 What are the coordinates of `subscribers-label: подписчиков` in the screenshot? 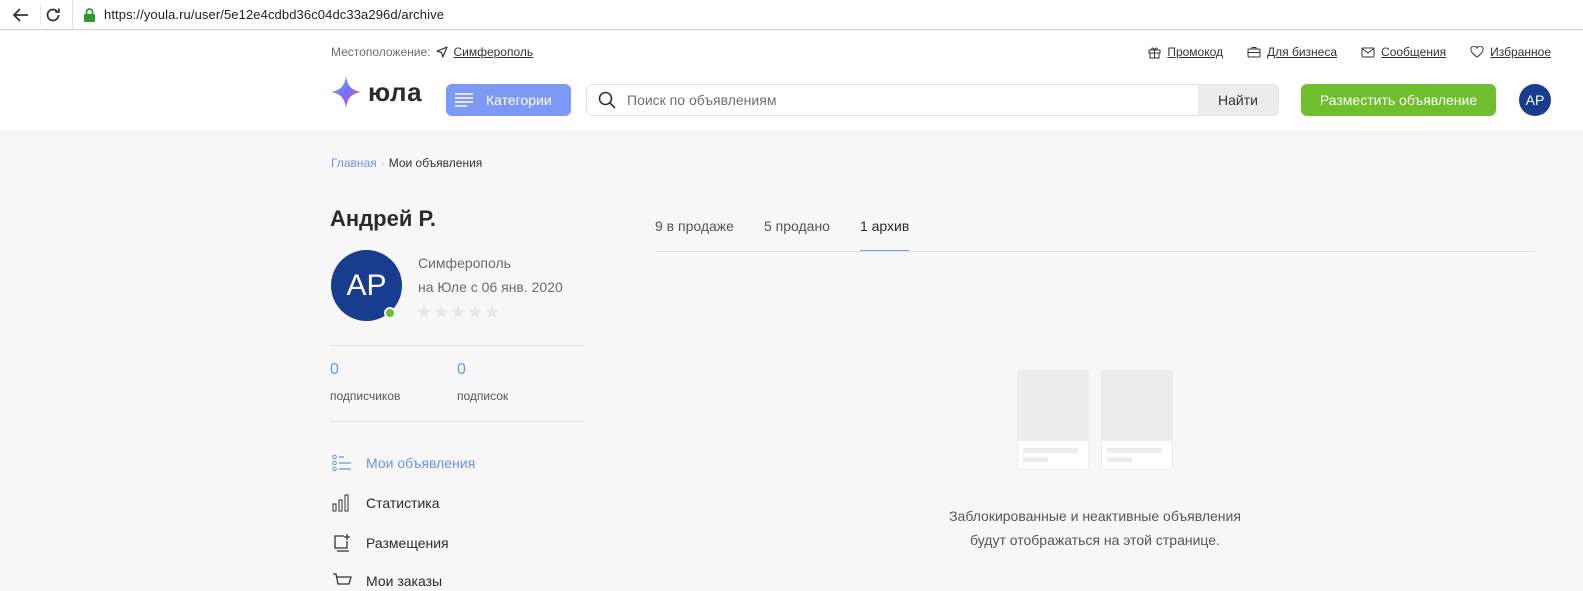 It's located at (365, 396).